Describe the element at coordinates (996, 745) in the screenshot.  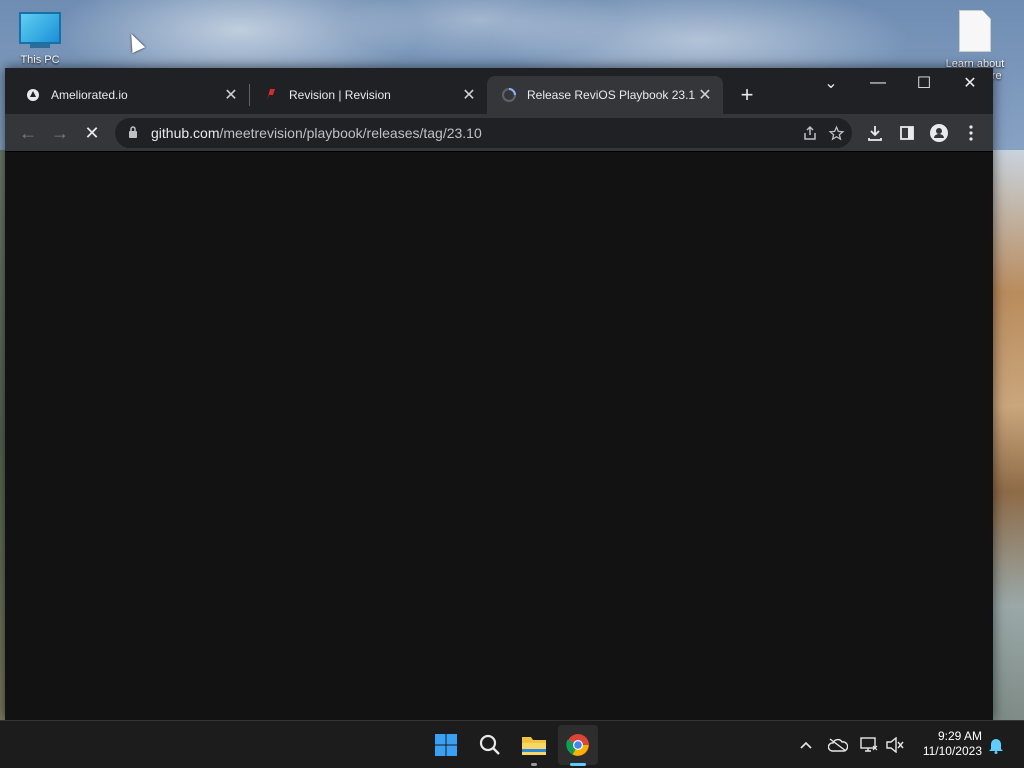
I see `notification-bell-icon` at that location.